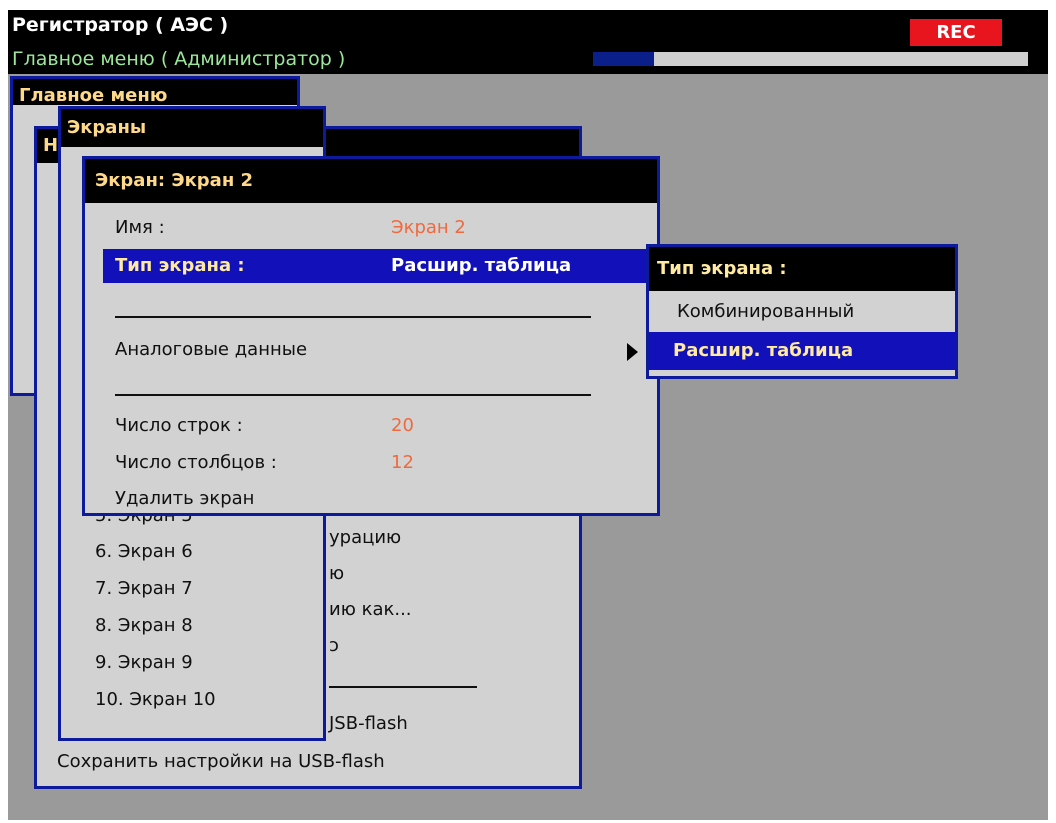 This screenshot has height=823, width=1056. Describe the element at coordinates (179, 425) in the screenshot. I see `rows-label: Число строк :` at that location.